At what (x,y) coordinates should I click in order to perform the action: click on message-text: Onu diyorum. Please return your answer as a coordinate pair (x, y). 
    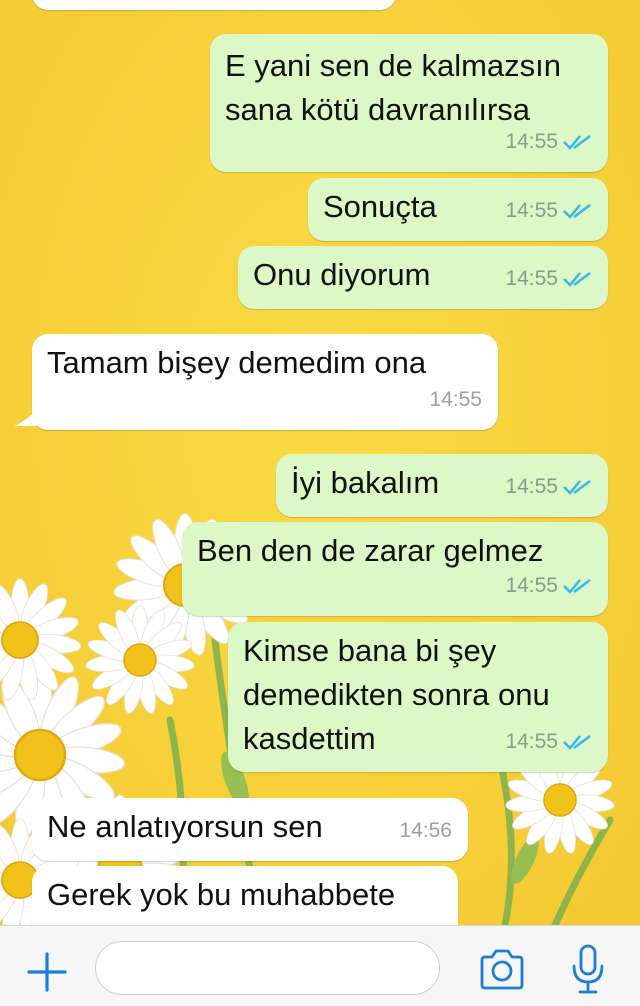
    Looking at the image, I should click on (342, 274).